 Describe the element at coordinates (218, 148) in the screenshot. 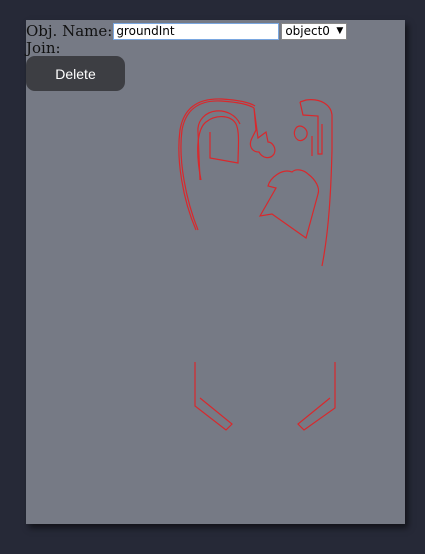

I see `inner-arch` at that location.